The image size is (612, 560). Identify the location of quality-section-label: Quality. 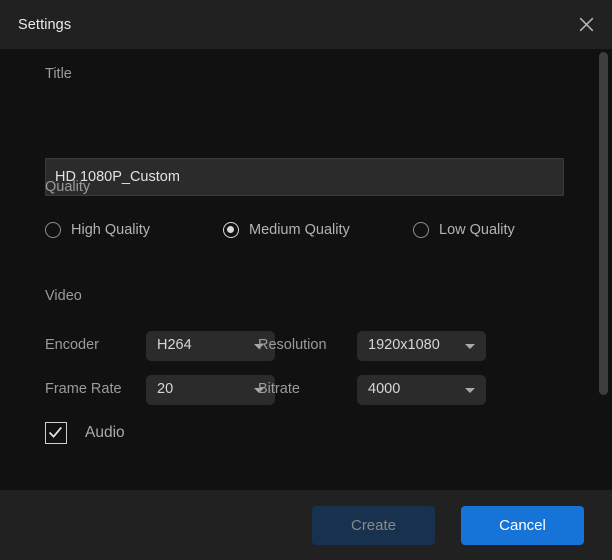
(68, 187).